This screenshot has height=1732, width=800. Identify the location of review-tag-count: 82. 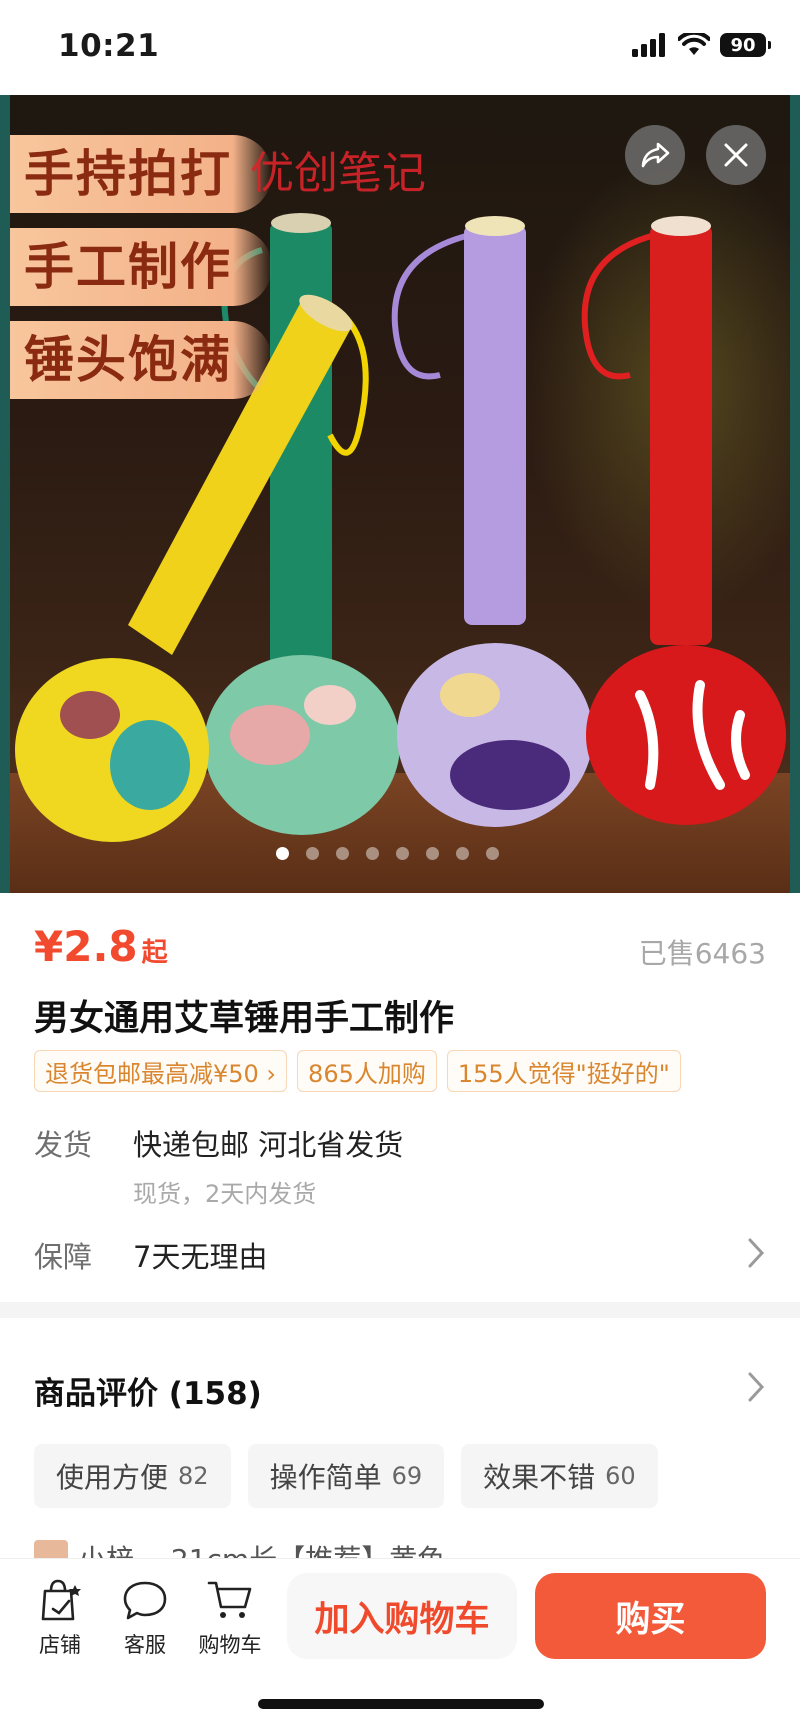
(193, 1476).